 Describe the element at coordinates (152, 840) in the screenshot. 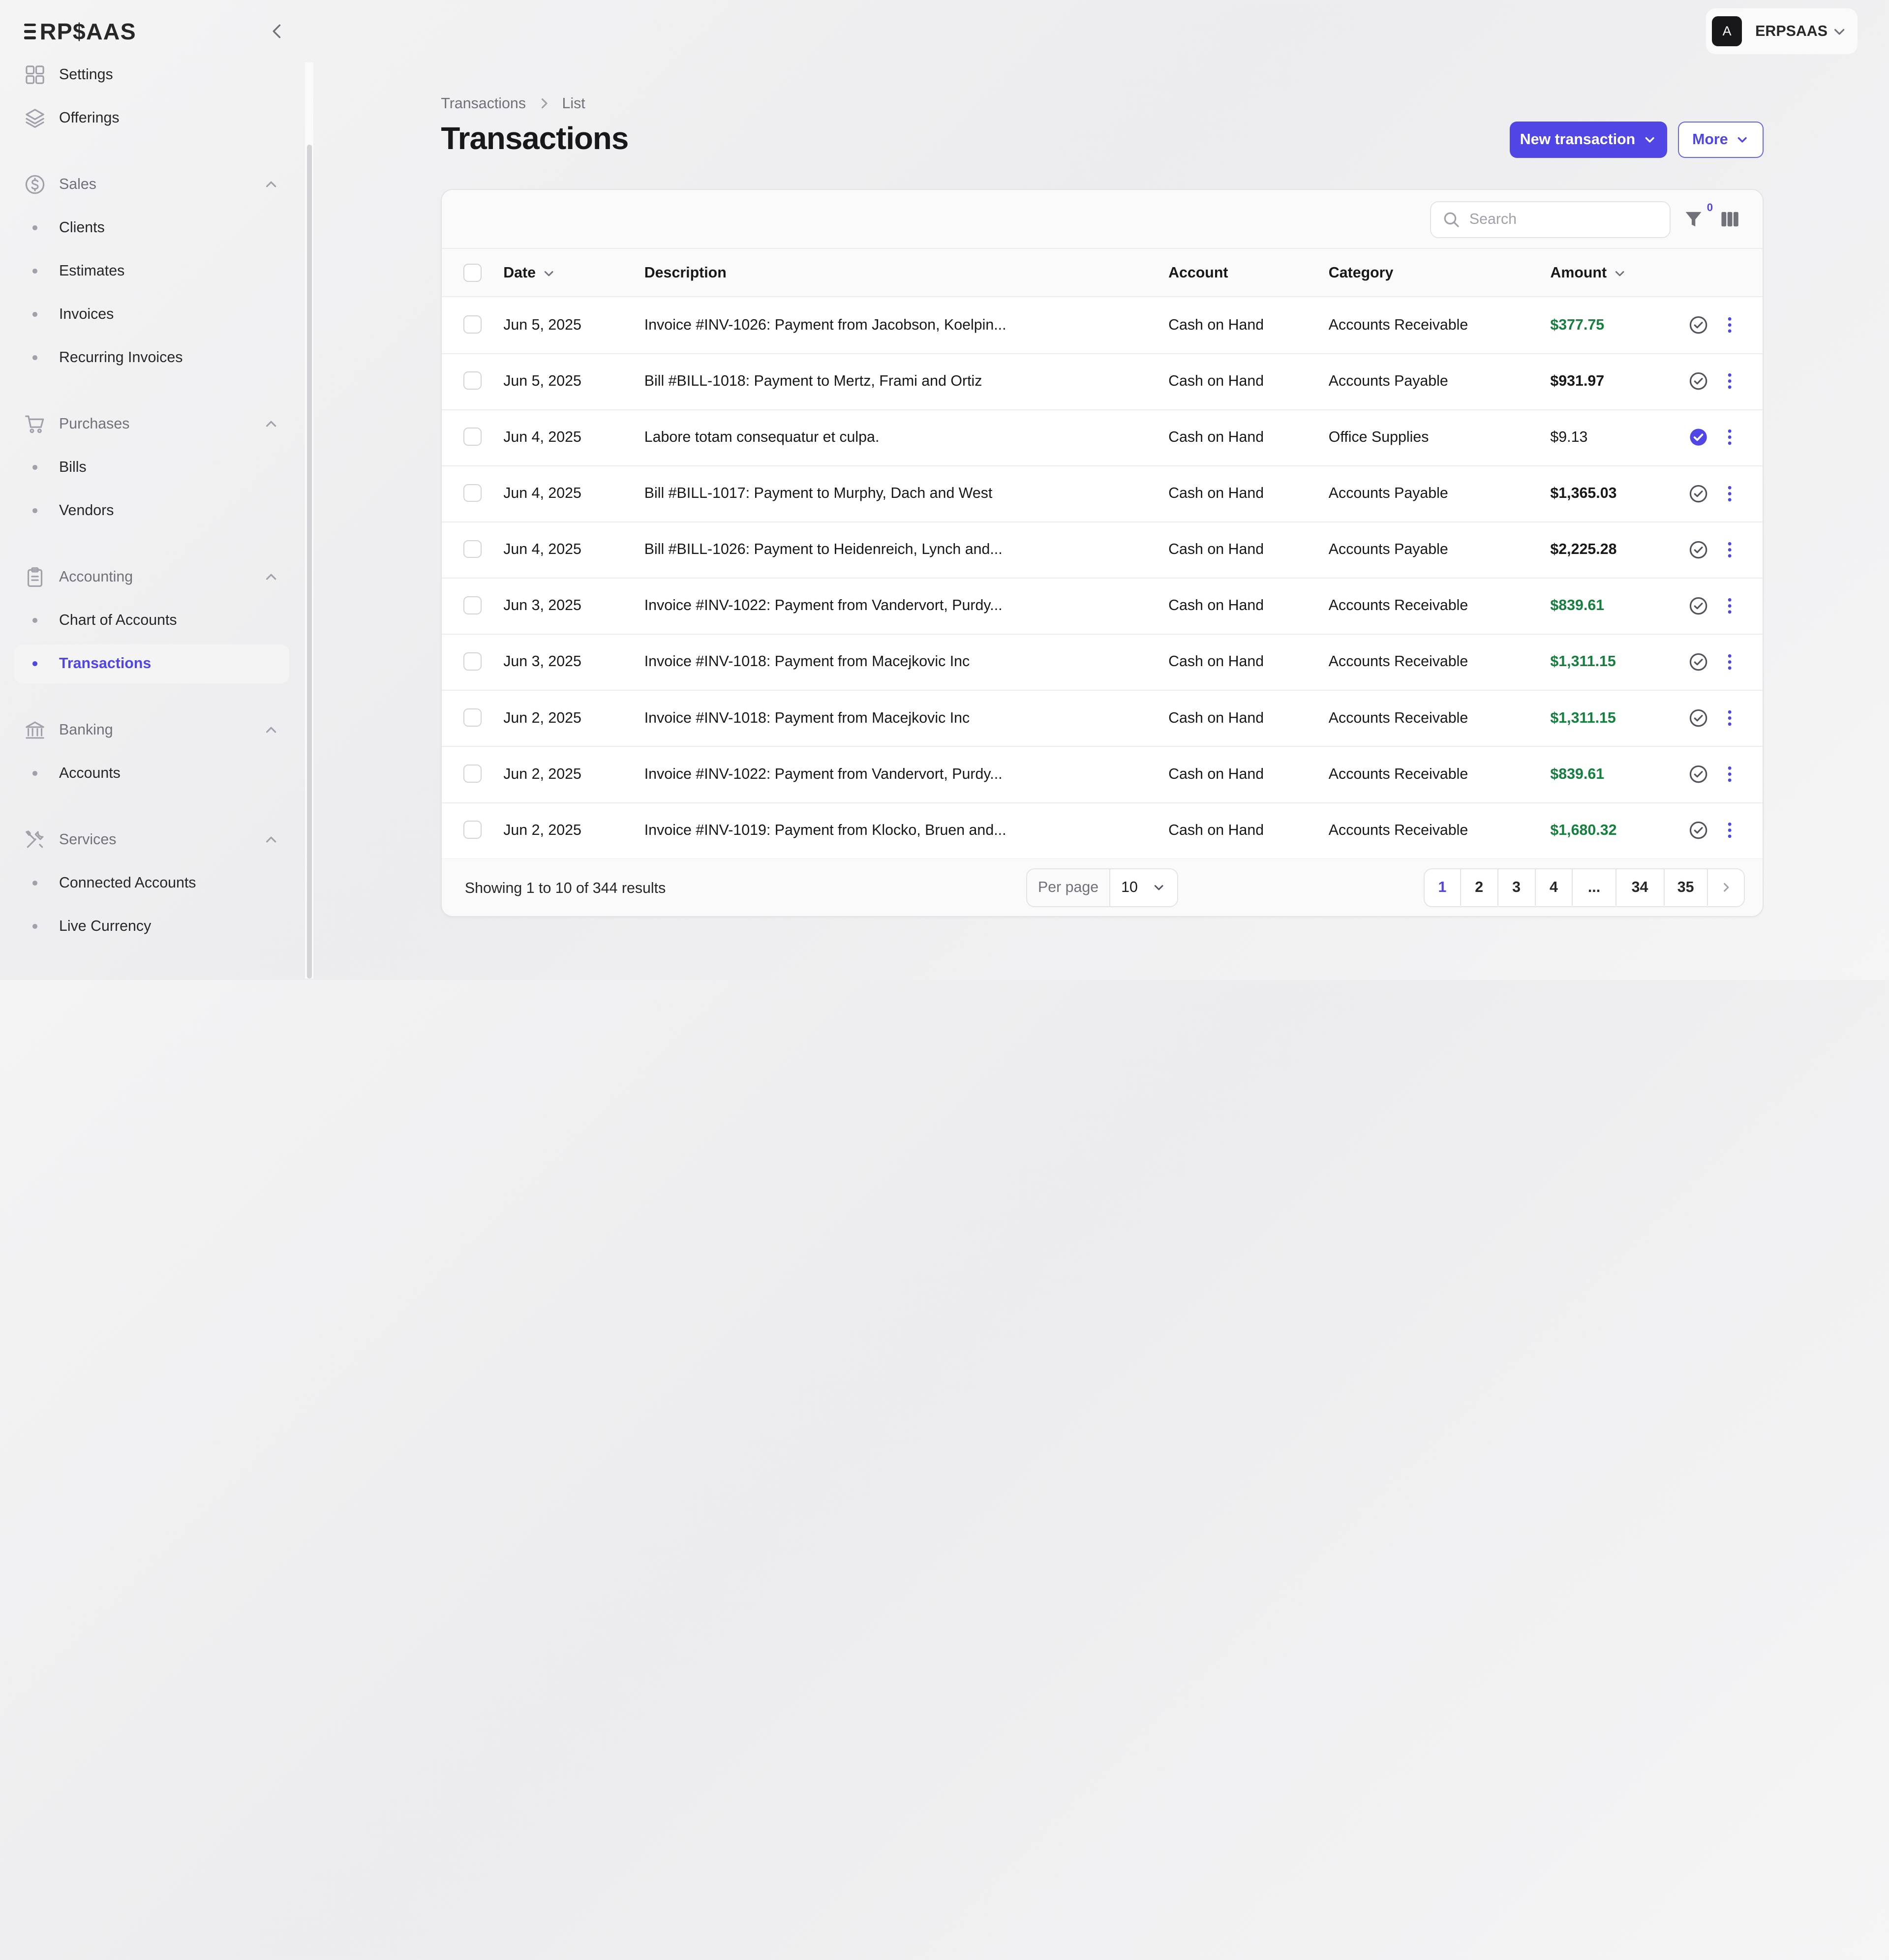

I see `sidebar-group-services: Services` at that location.